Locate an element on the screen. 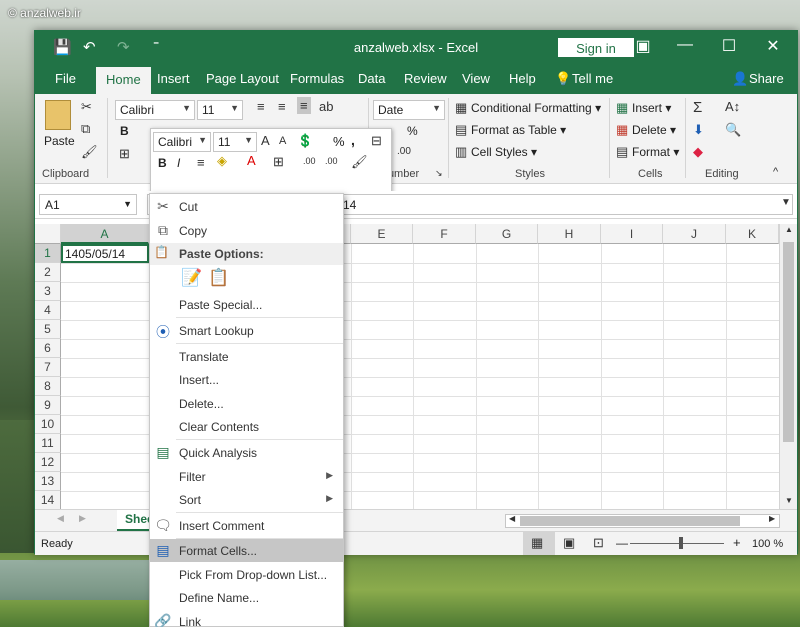  tell-me-search: Tell me is located at coordinates (592, 78).